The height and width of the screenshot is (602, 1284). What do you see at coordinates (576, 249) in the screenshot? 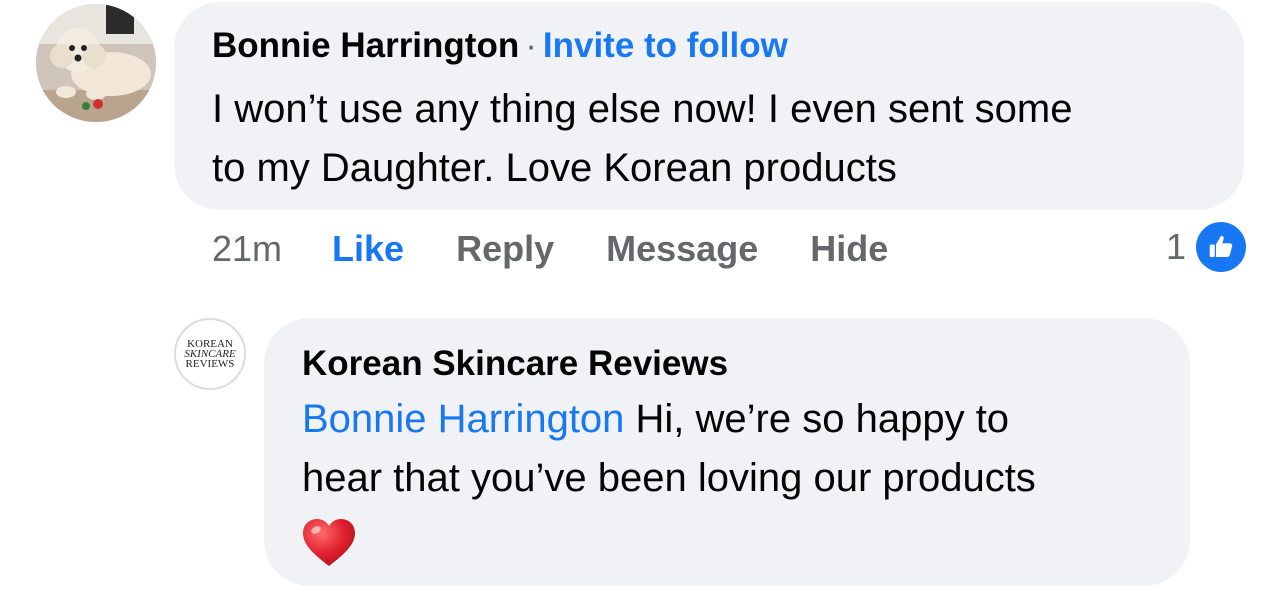
I see `comment-actions: 21m Like Reply Message Hide` at bounding box center [576, 249].